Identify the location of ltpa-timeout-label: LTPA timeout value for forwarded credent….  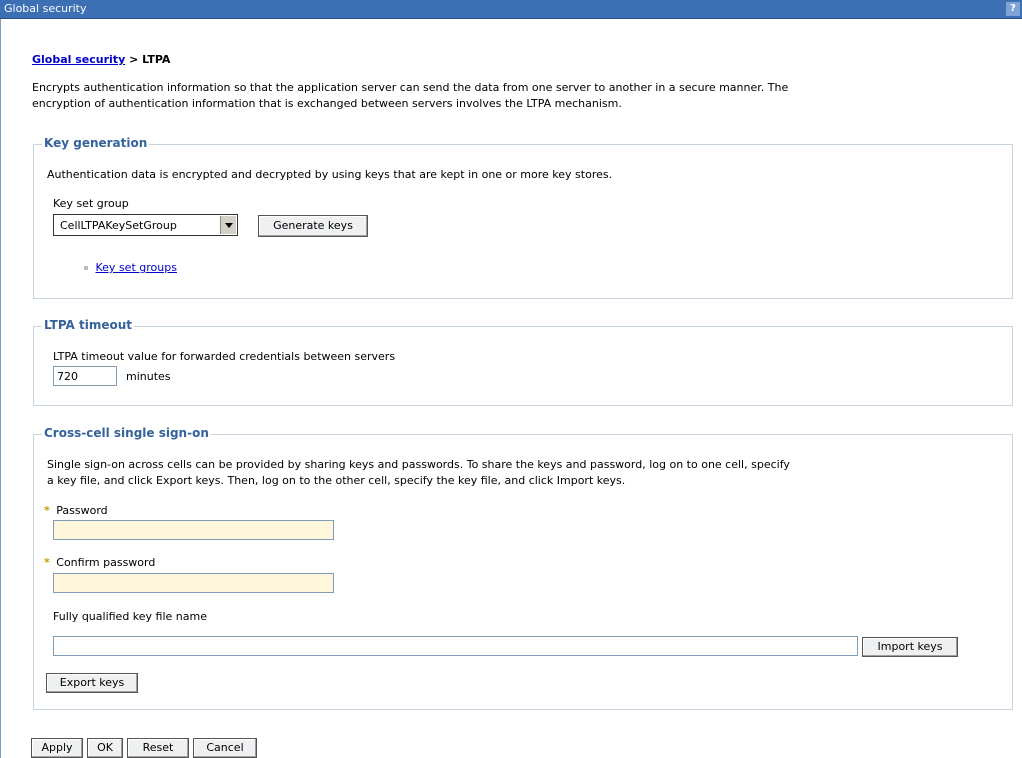
(224, 356).